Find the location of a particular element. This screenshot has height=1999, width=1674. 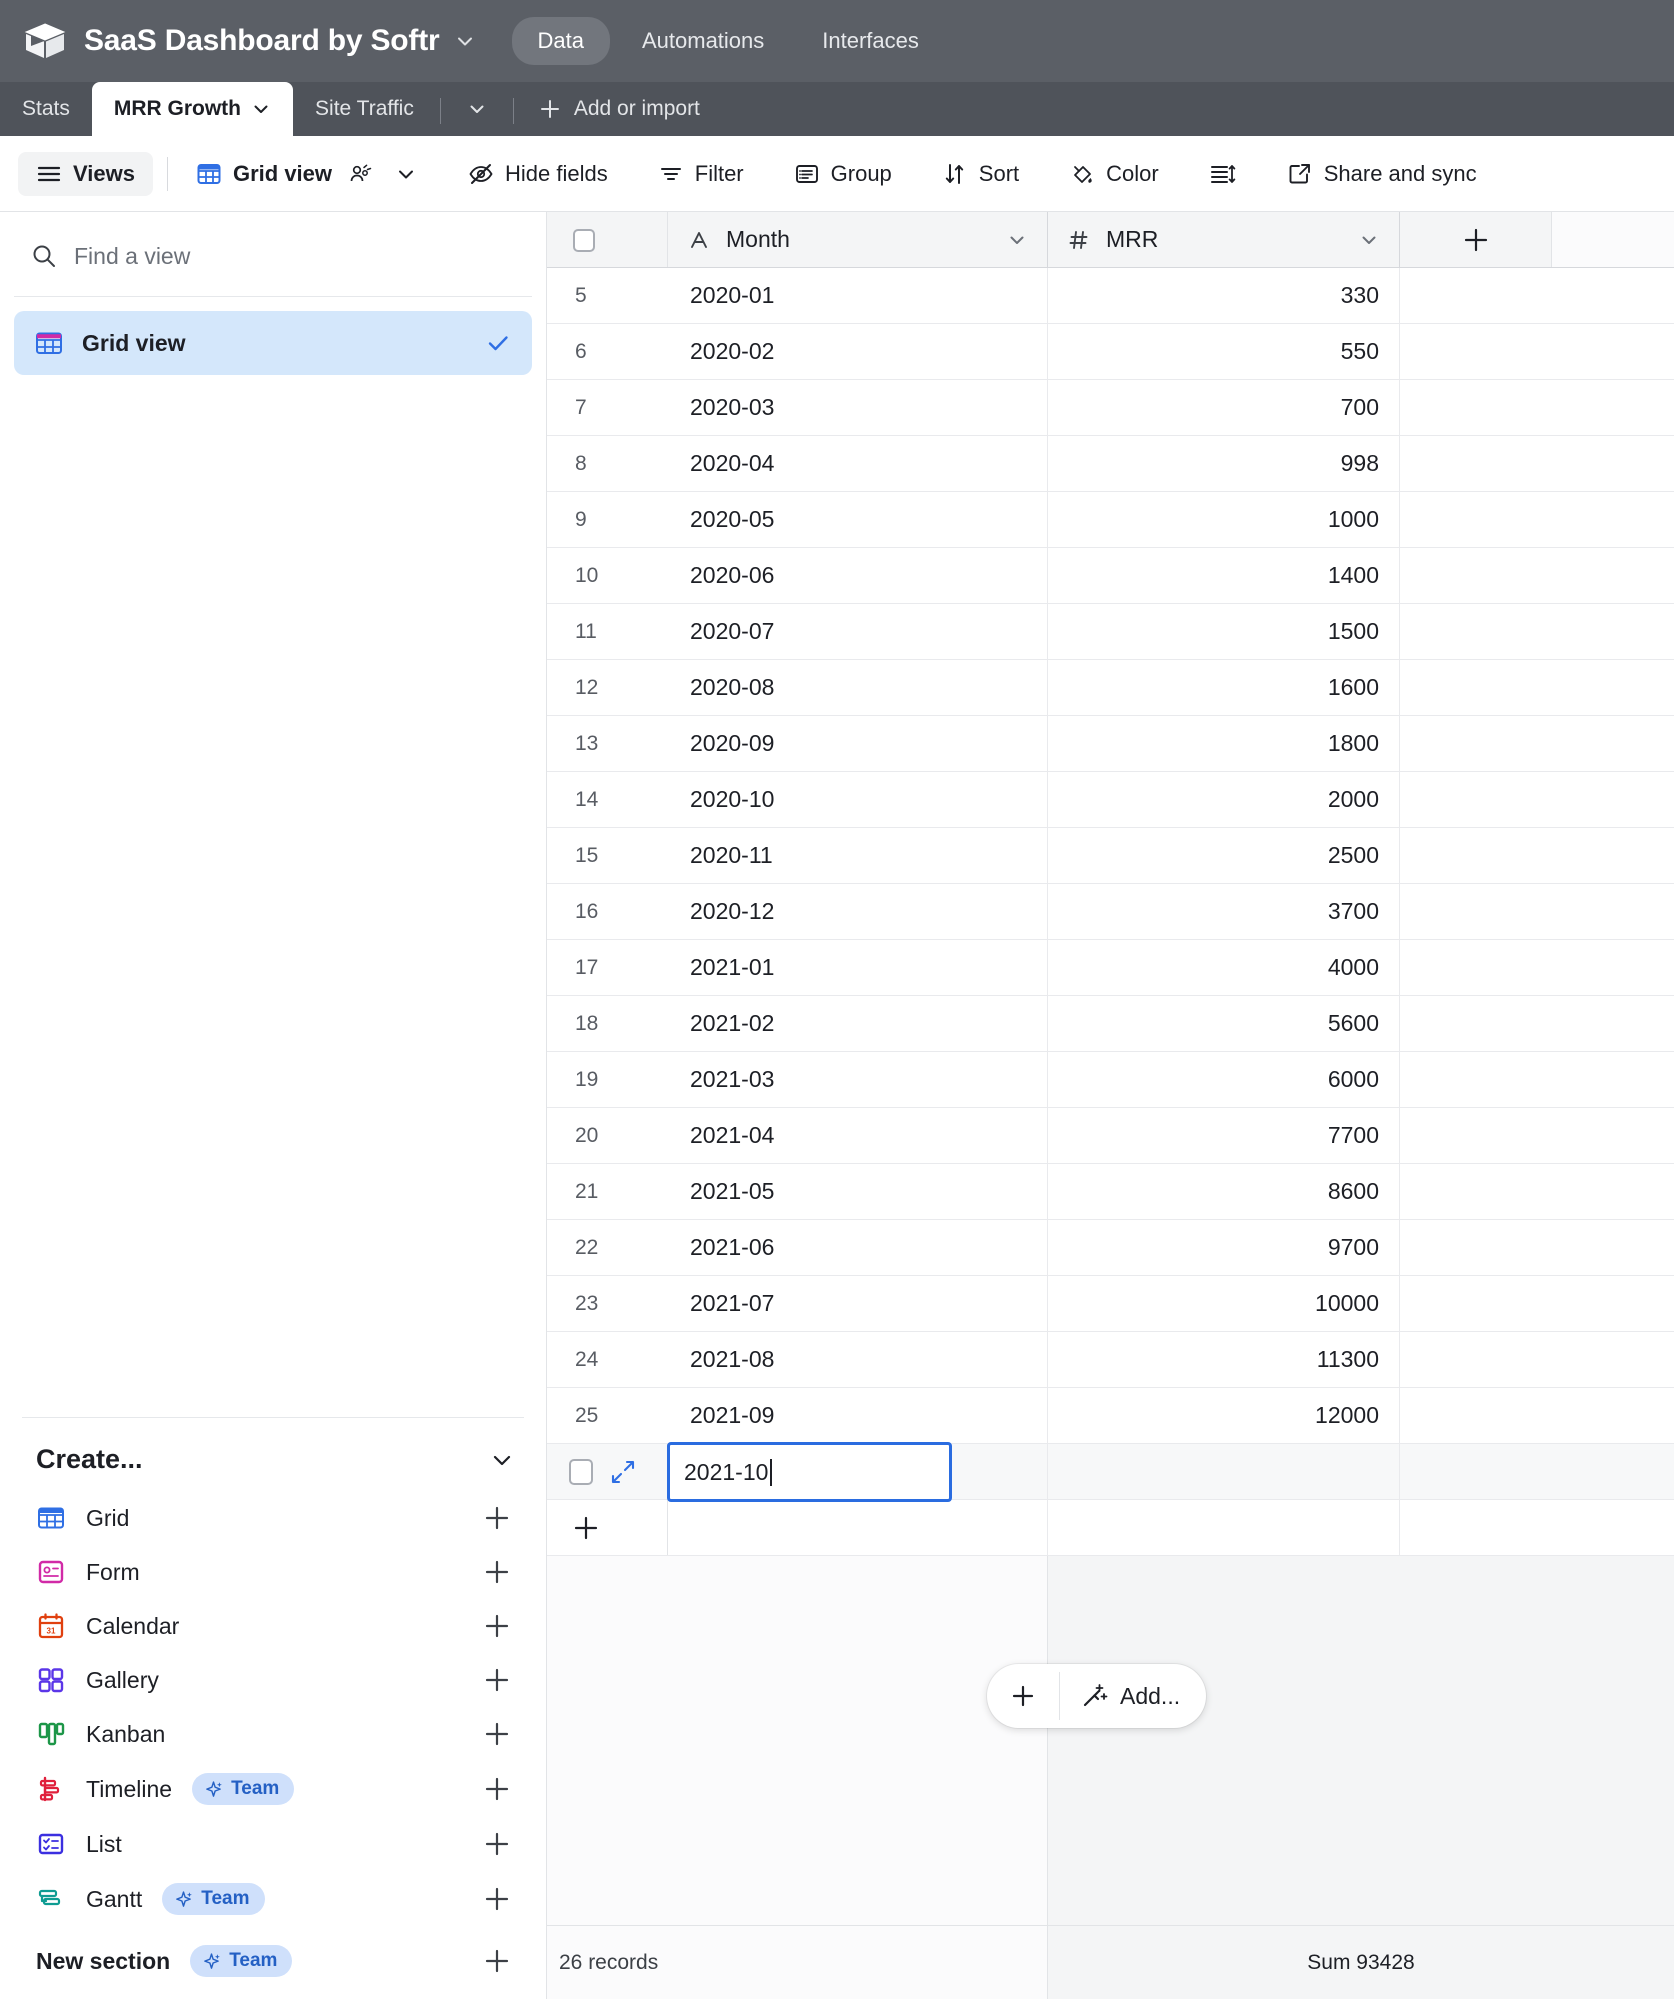

table-row: 13 2020-09 1800 is located at coordinates (1110, 744).